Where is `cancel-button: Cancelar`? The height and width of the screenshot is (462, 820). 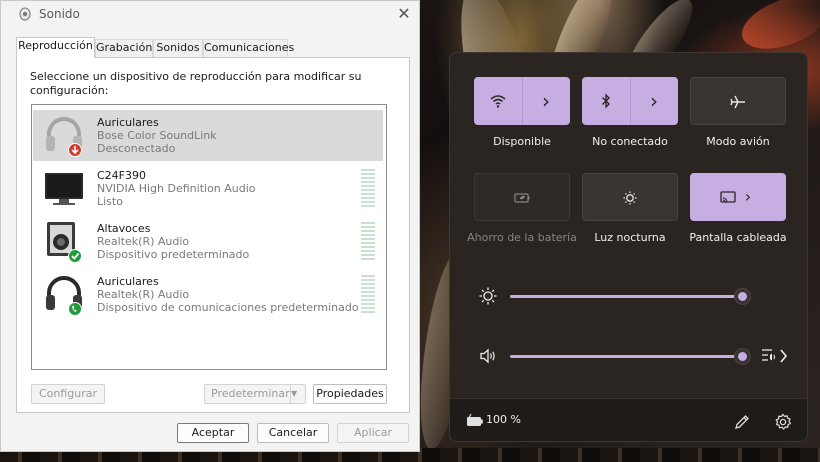
cancel-button: Cancelar is located at coordinates (293, 433).